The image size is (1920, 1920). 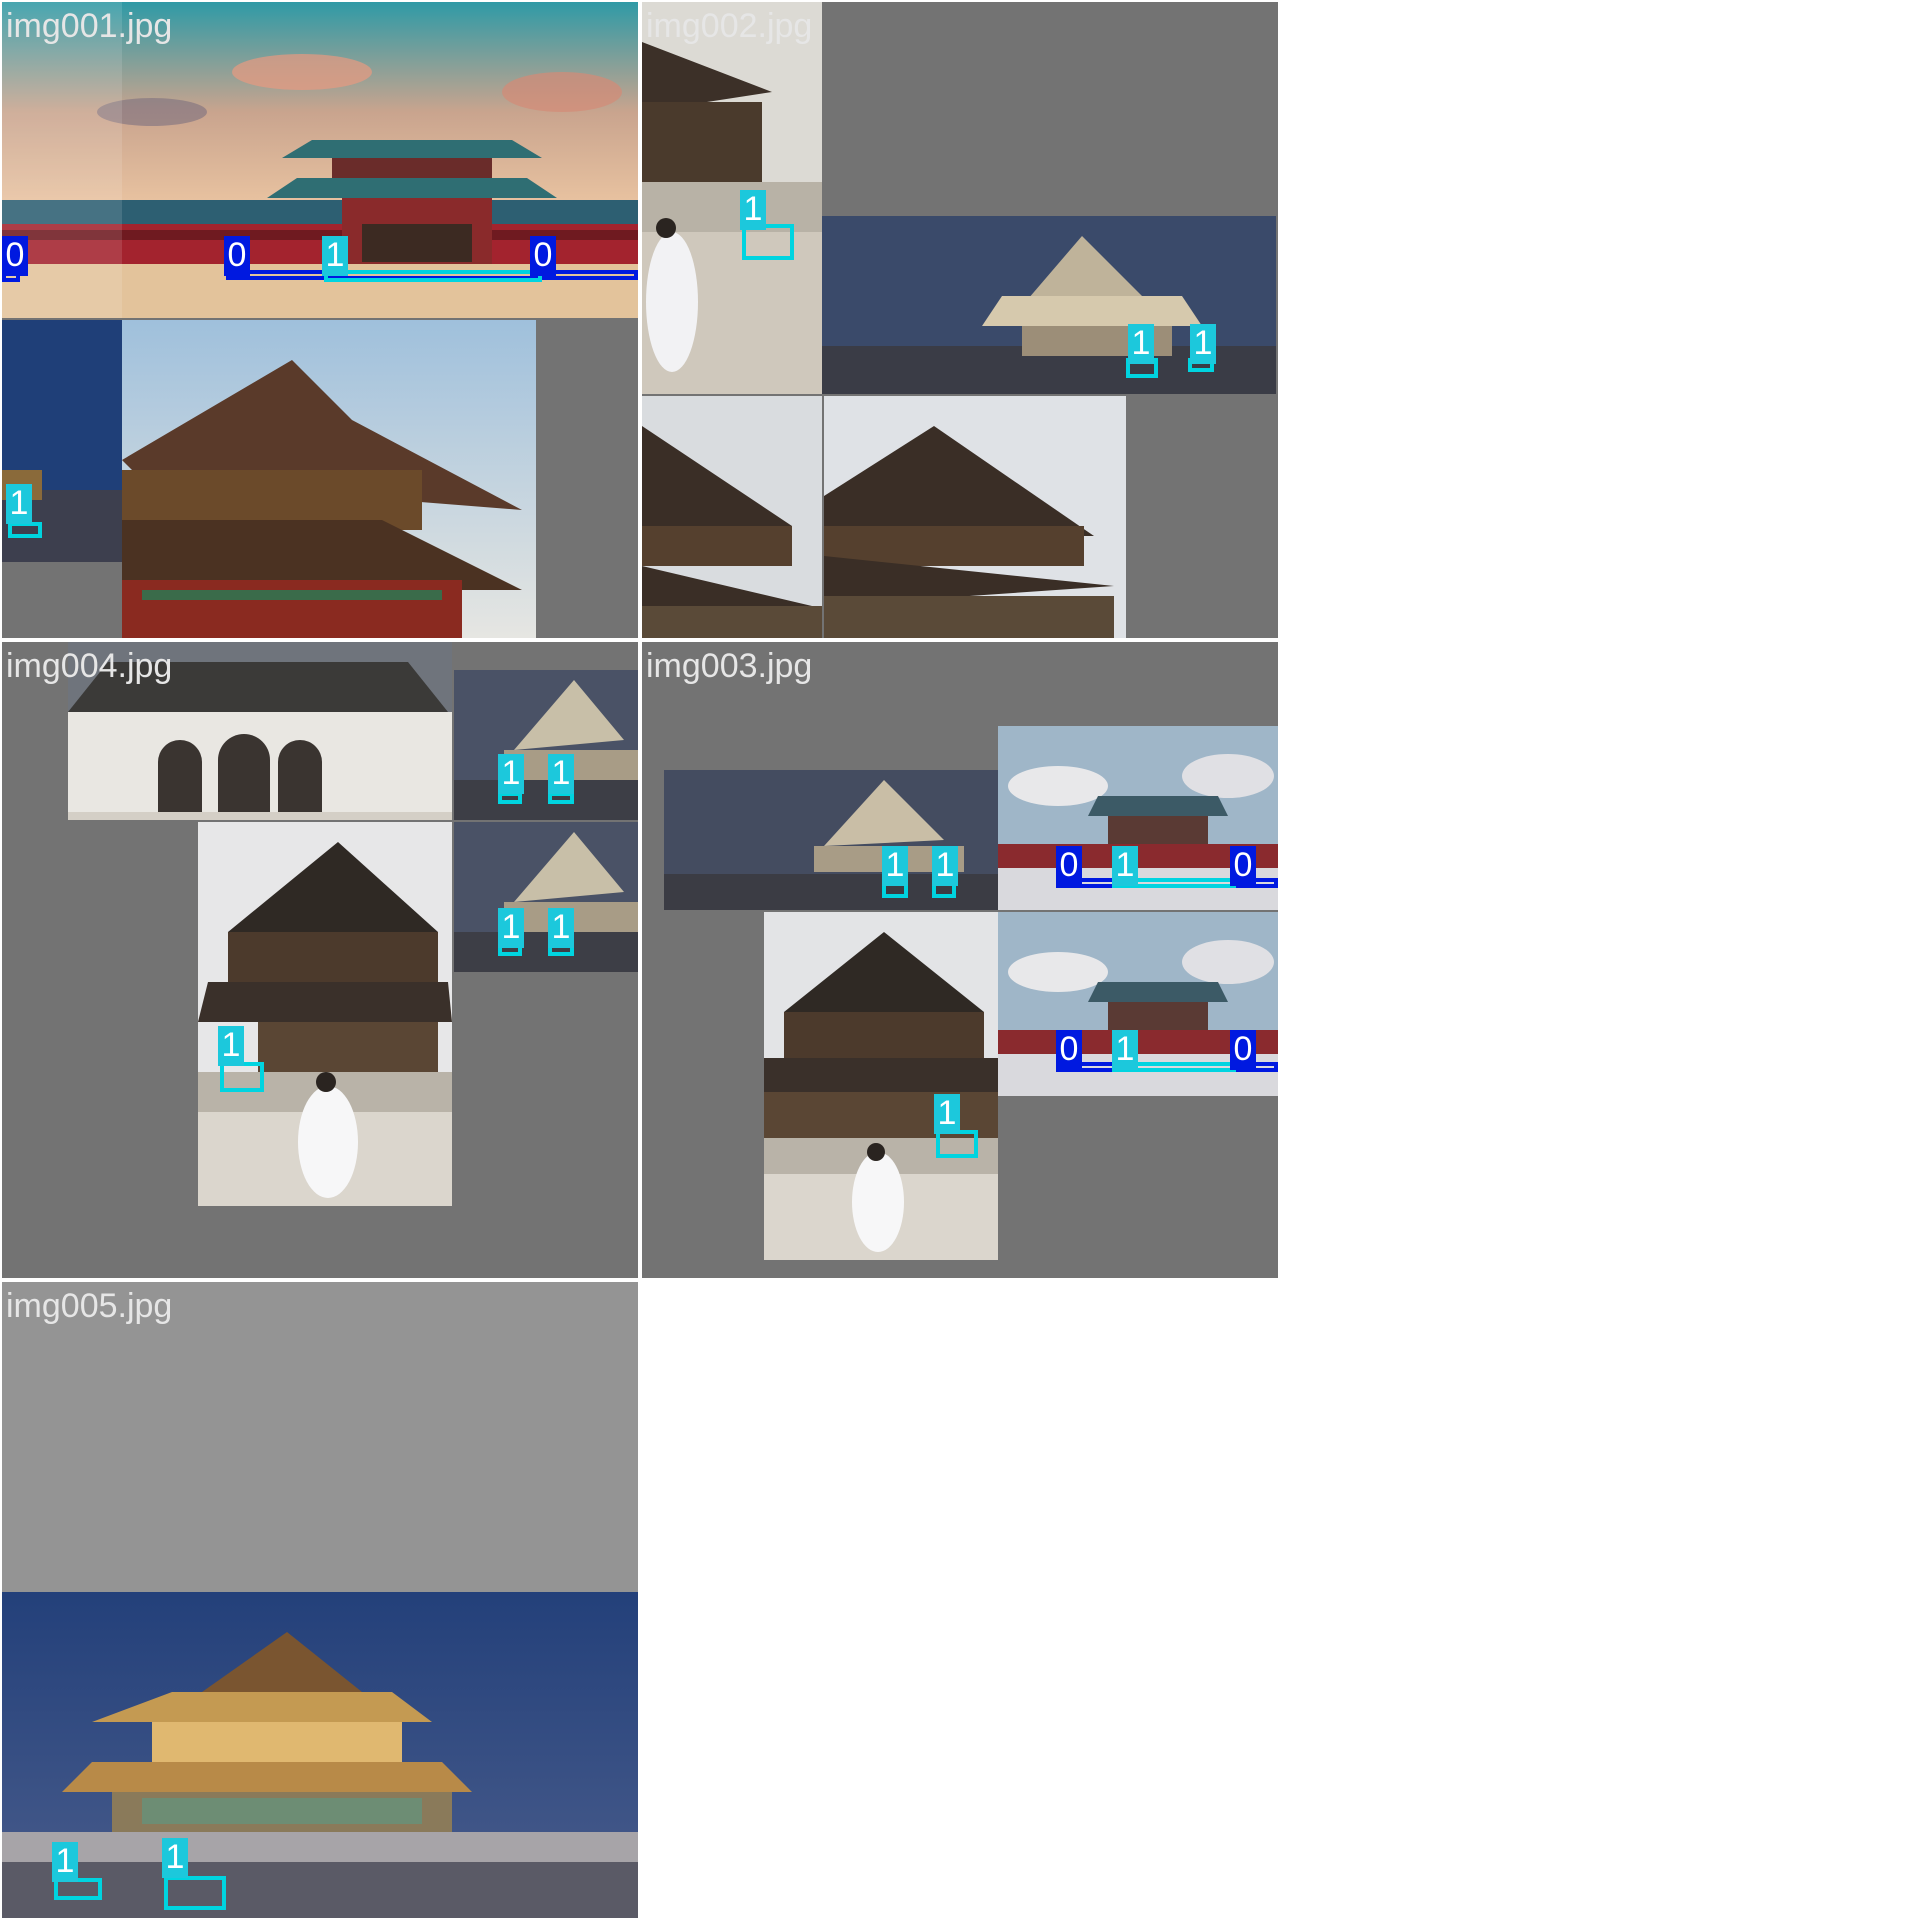 I want to click on tile-label: img005.jpg, so click(x=89, y=1306).